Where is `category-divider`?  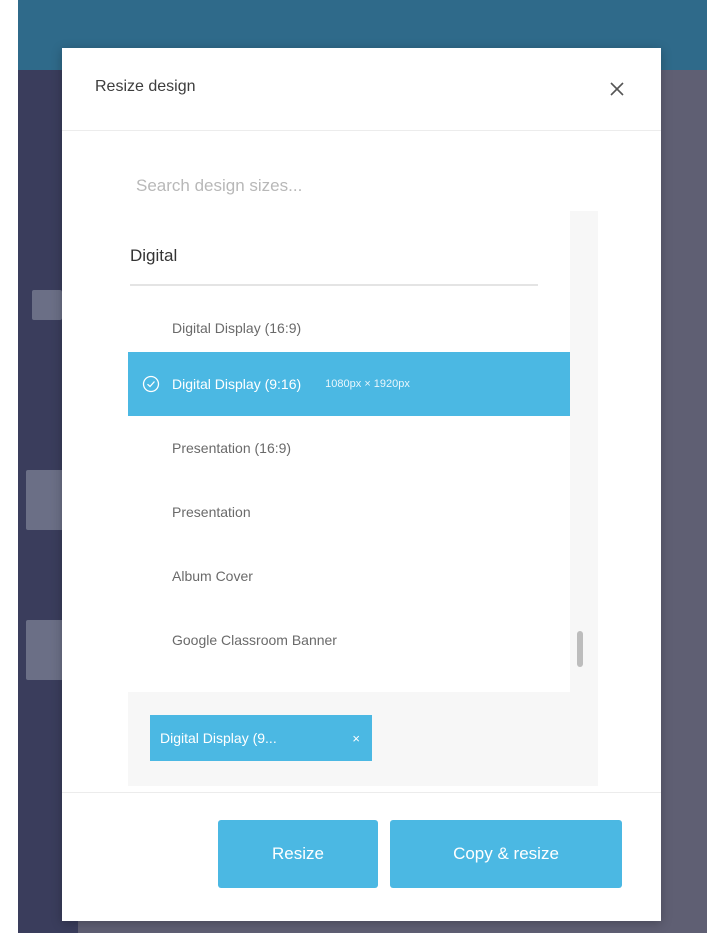
category-divider is located at coordinates (334, 285).